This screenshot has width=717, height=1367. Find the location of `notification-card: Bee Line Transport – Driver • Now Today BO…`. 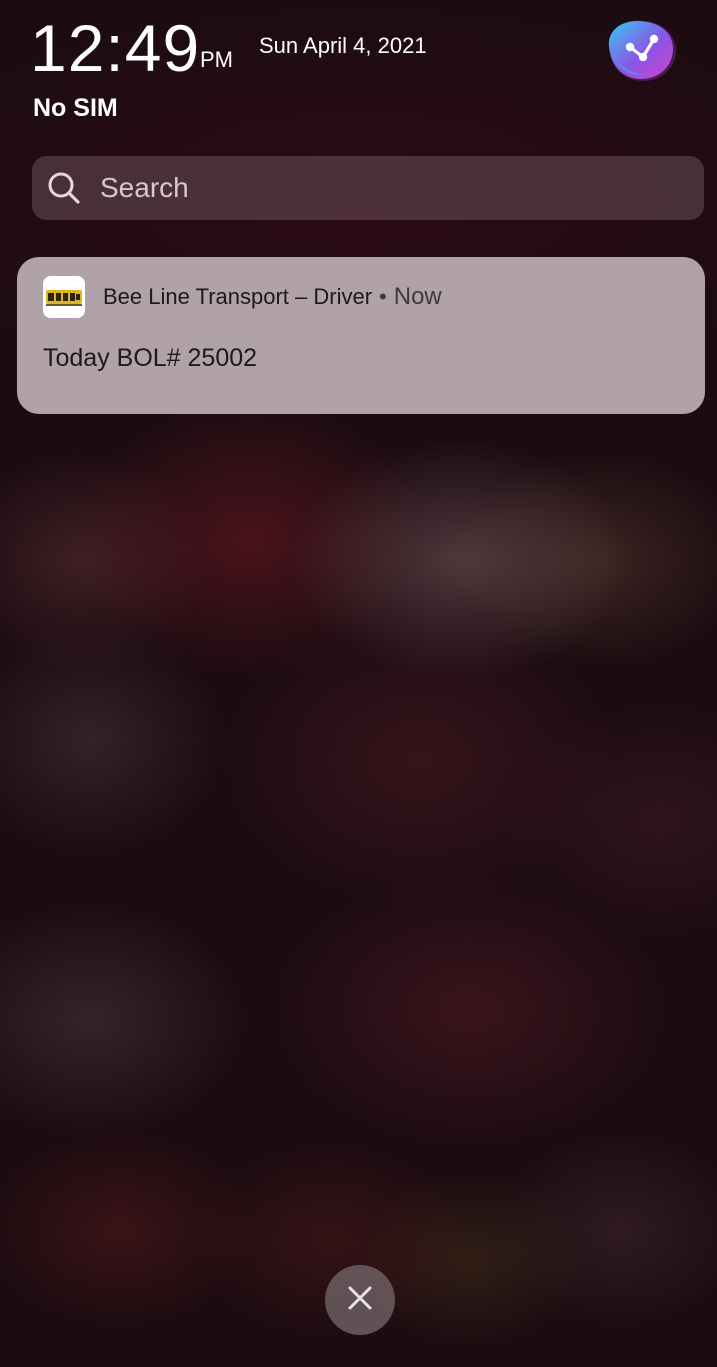

notification-card: Bee Line Transport – Driver • Now Today BO… is located at coordinates (361, 335).